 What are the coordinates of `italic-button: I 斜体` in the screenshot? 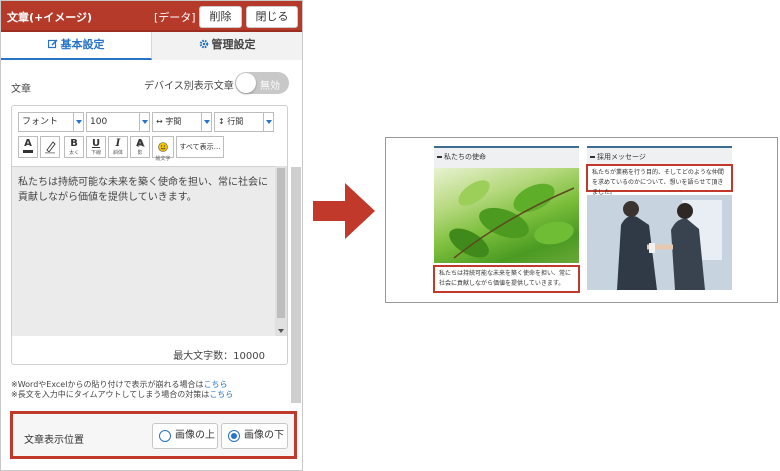 It's located at (118, 147).